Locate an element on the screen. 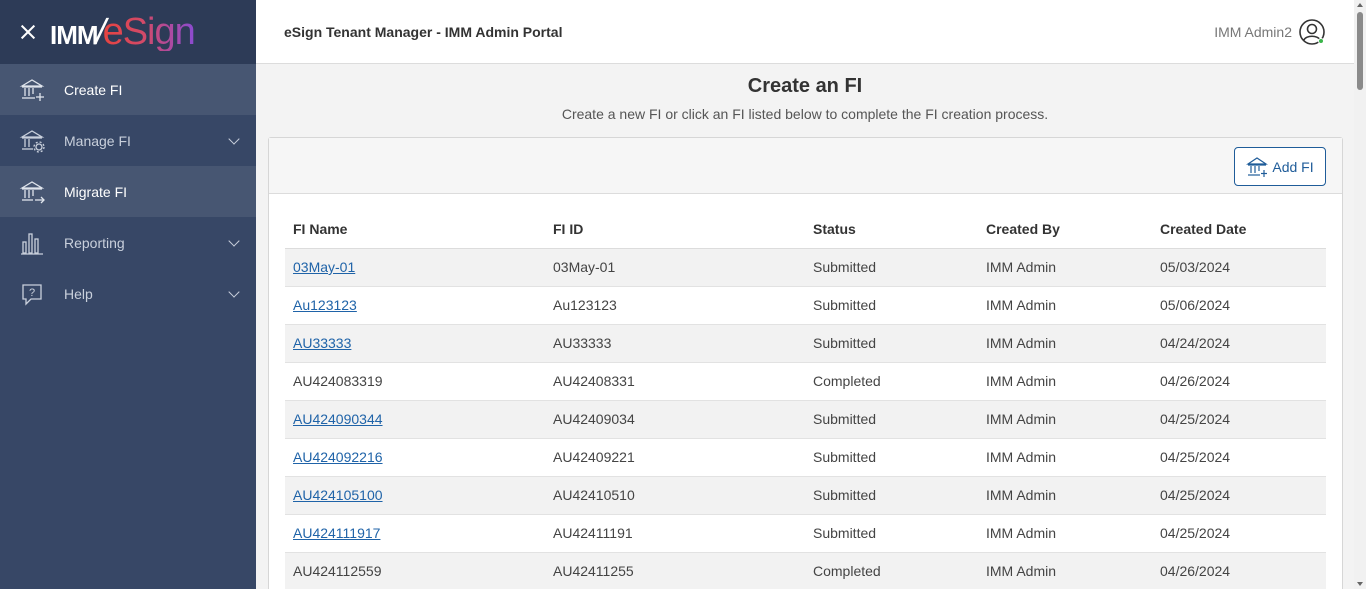 This screenshot has width=1366, height=589. logo-esign: eSign is located at coordinates (149, 32).